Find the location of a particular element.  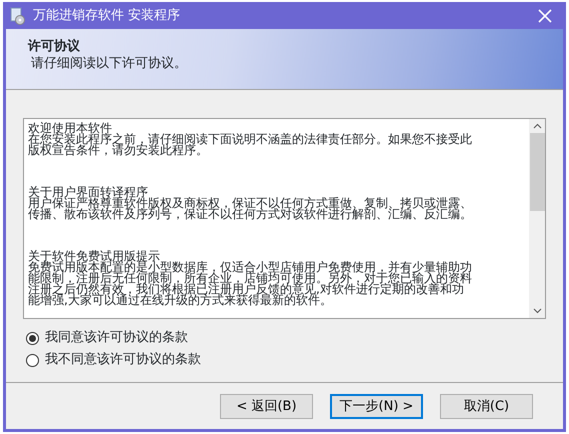

license-line: 能增强,大家可以通过在线升级的方式来获得最新的软件。 is located at coordinates (180, 300).